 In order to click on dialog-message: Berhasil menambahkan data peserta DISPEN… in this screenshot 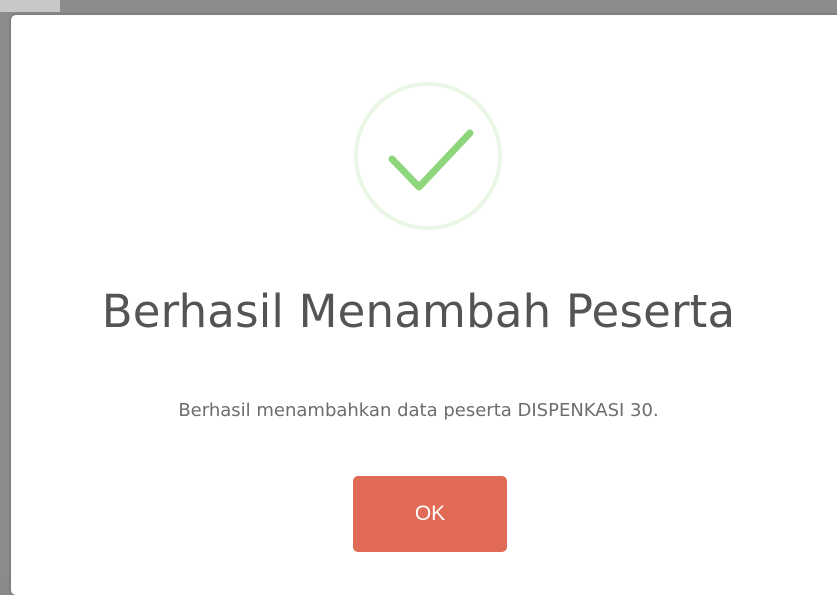, I will do `click(418, 410)`.